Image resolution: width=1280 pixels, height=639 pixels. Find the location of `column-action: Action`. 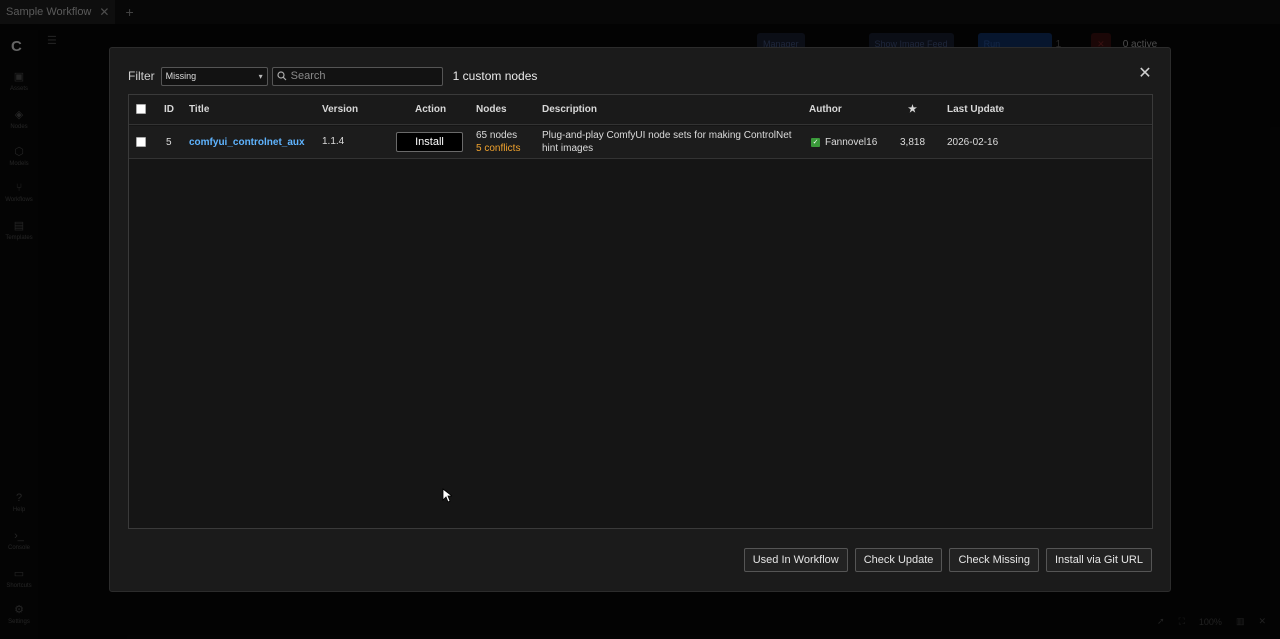

column-action: Action is located at coordinates (430, 110).